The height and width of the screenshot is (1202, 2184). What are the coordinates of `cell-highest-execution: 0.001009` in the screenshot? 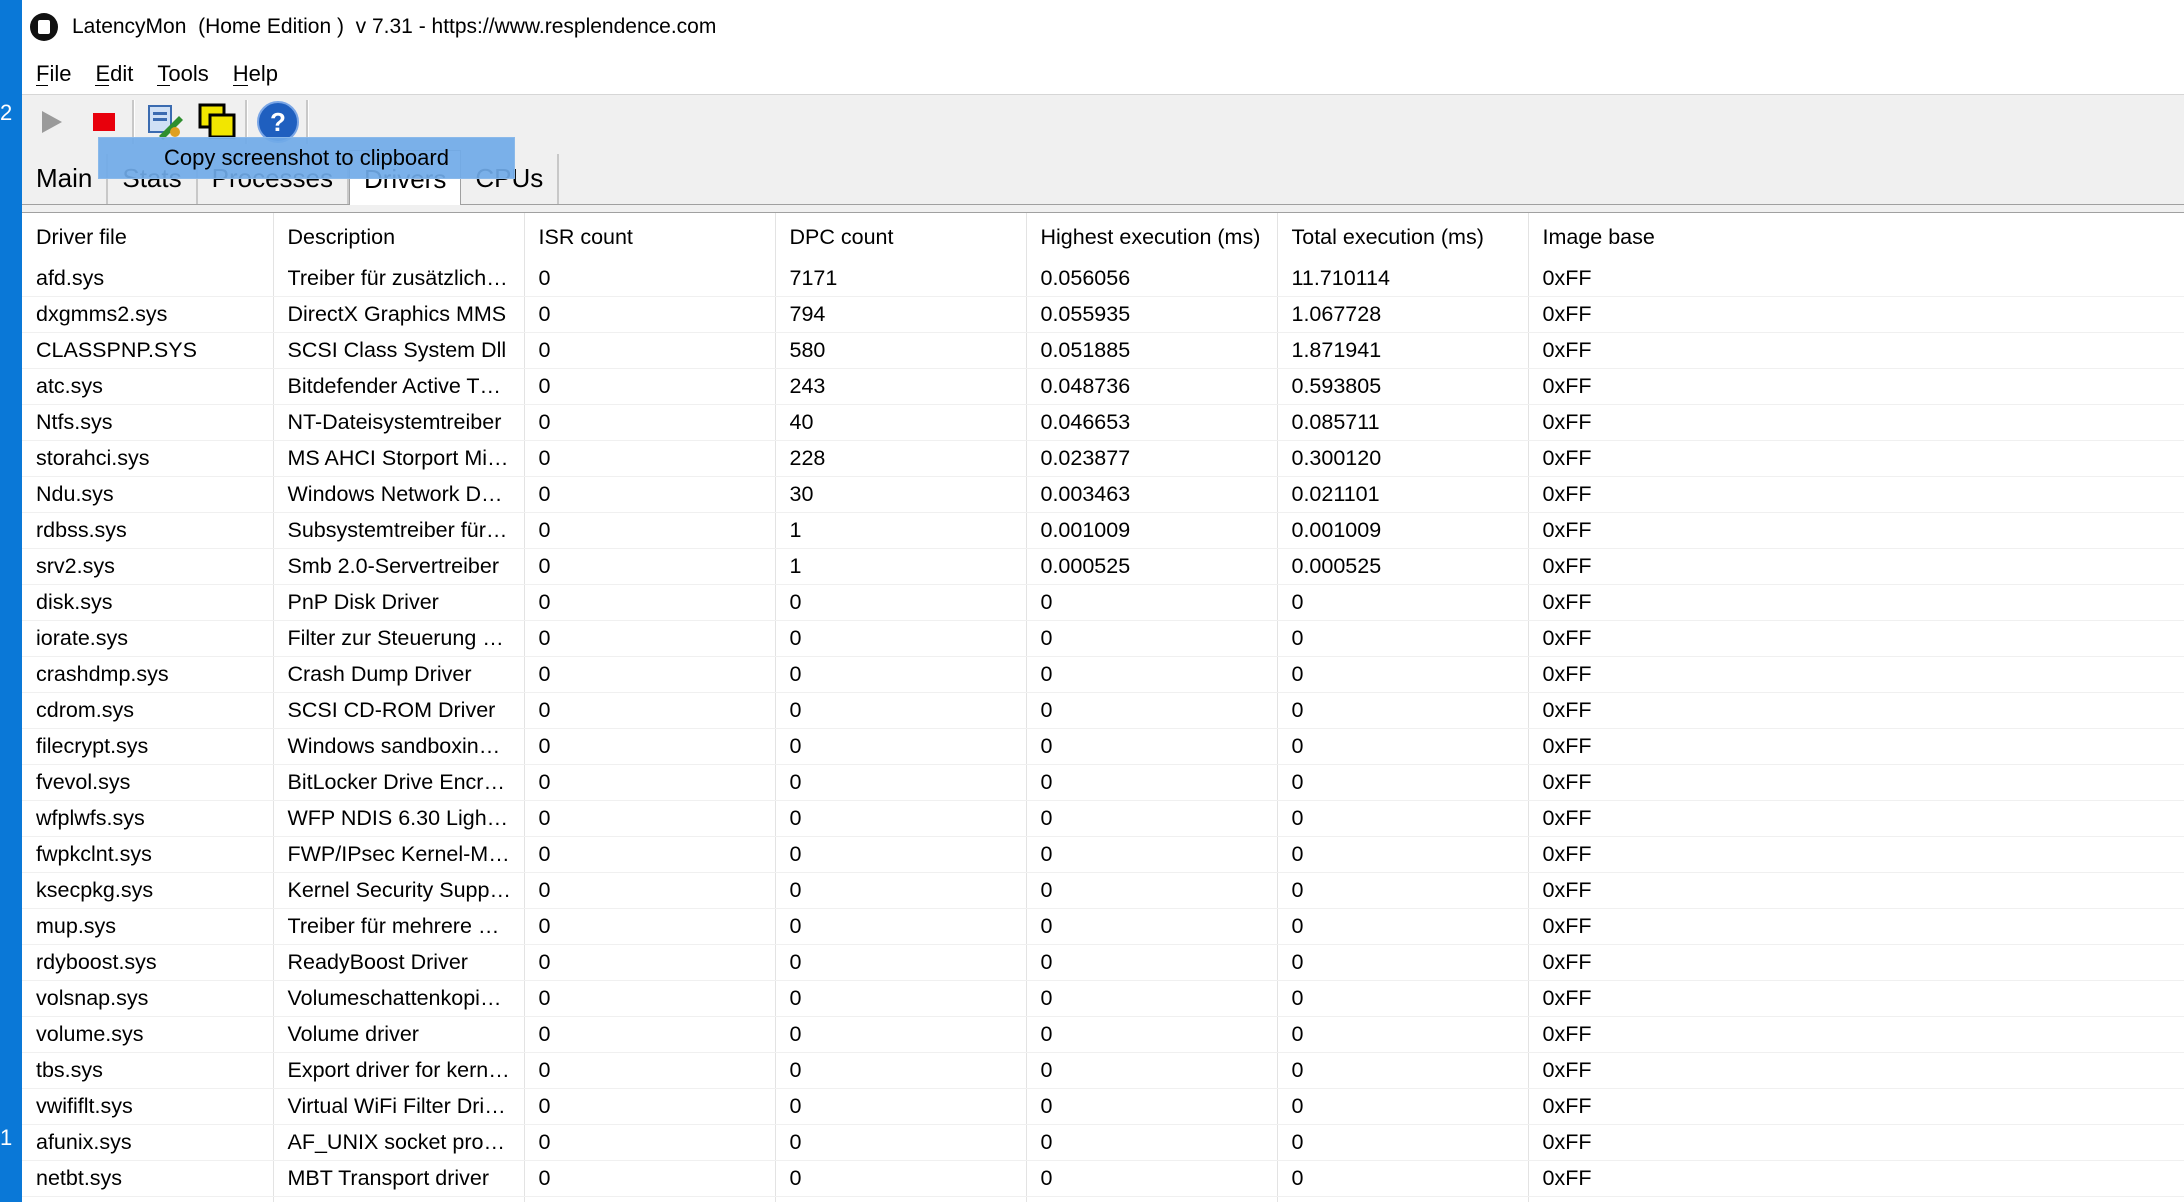 It's located at (1152, 530).